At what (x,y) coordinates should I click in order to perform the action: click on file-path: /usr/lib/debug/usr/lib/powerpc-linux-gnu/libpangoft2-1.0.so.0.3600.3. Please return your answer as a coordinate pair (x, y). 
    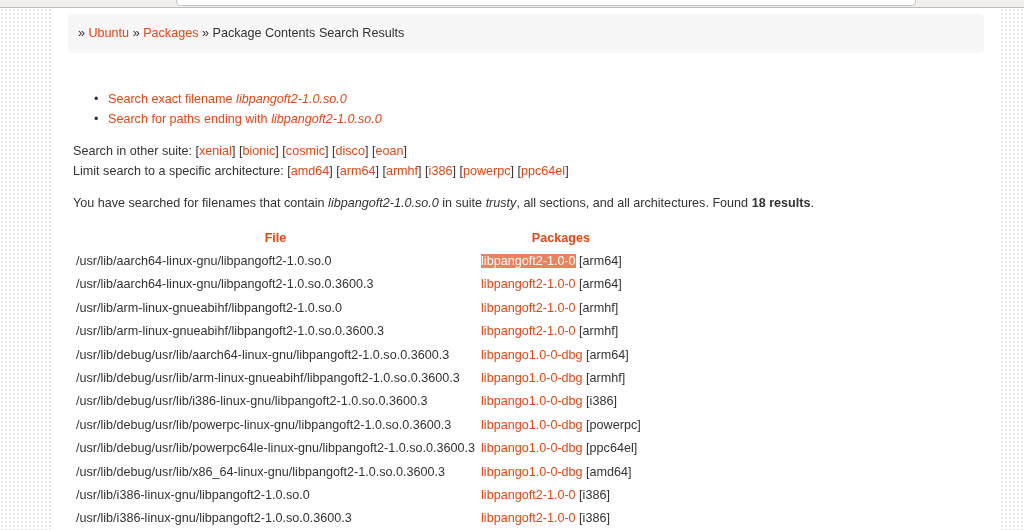
    Looking at the image, I should click on (264, 425).